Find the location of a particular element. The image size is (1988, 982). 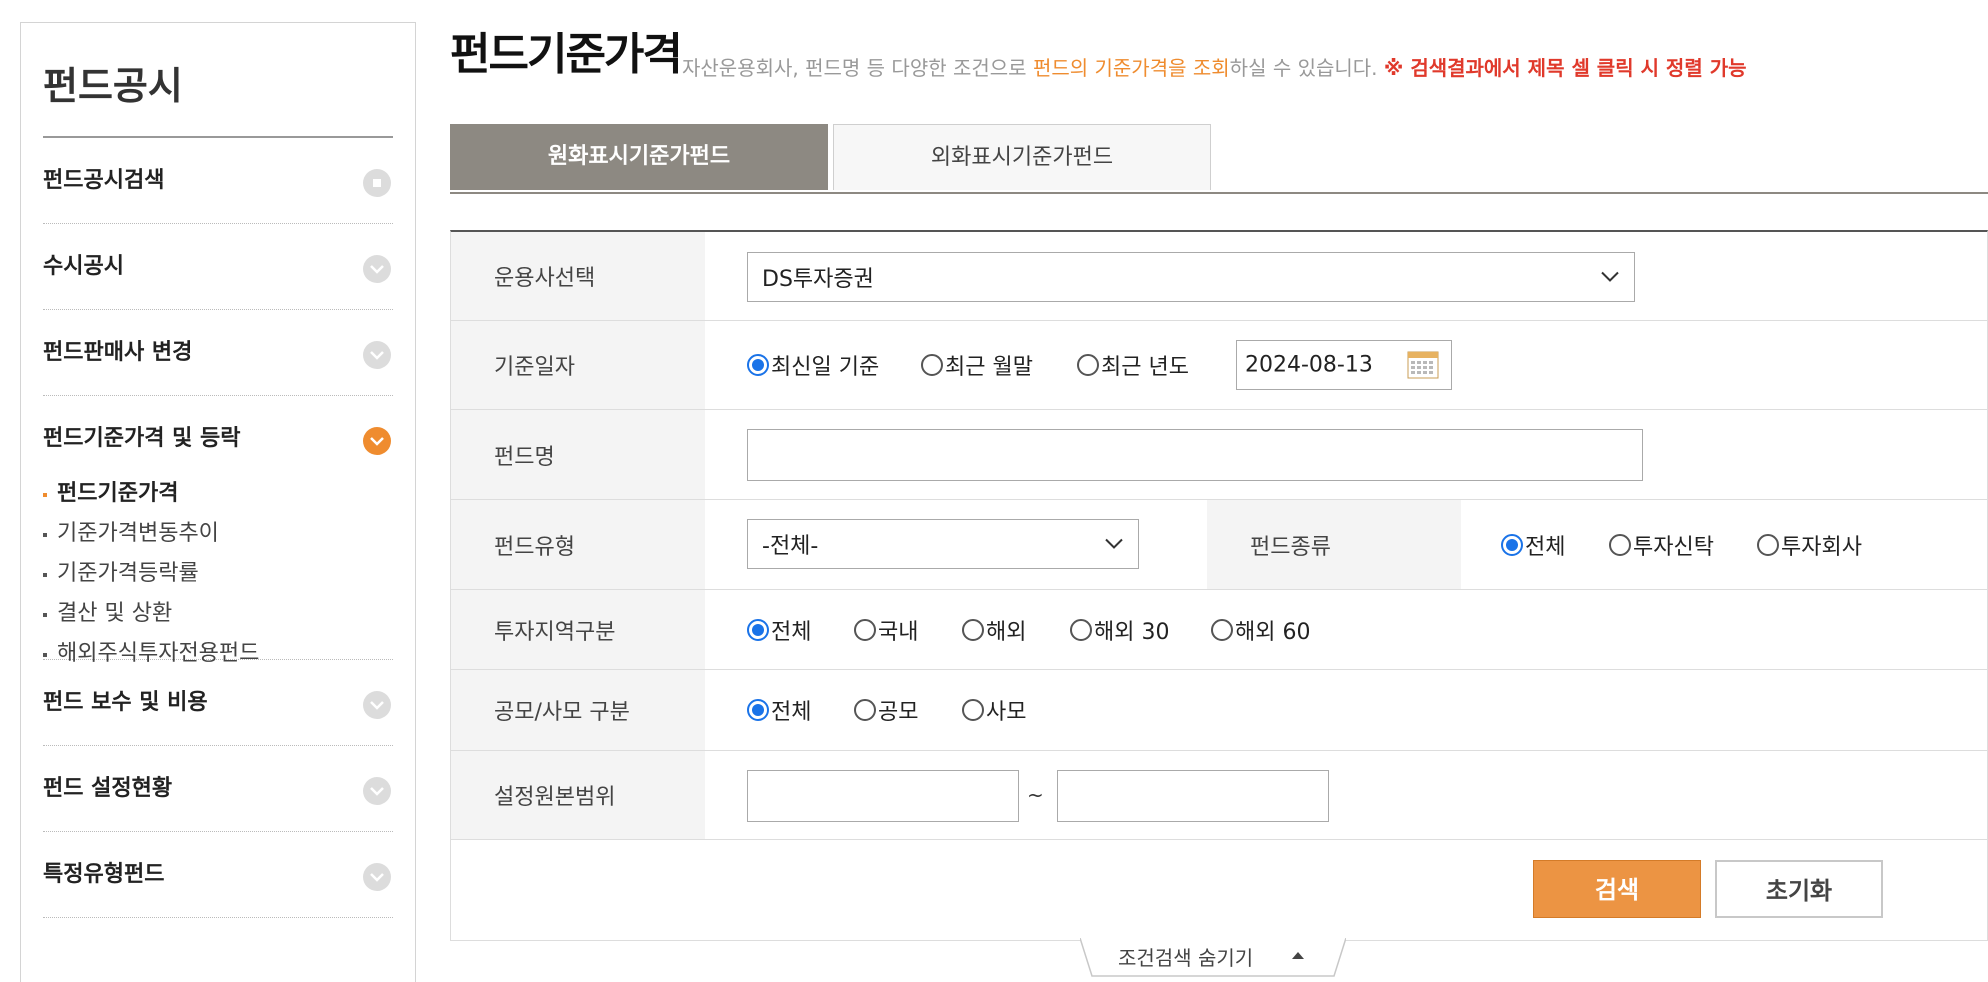

sidebar-item-label: 펀드기준가격 및 등락 is located at coordinates (142, 438).